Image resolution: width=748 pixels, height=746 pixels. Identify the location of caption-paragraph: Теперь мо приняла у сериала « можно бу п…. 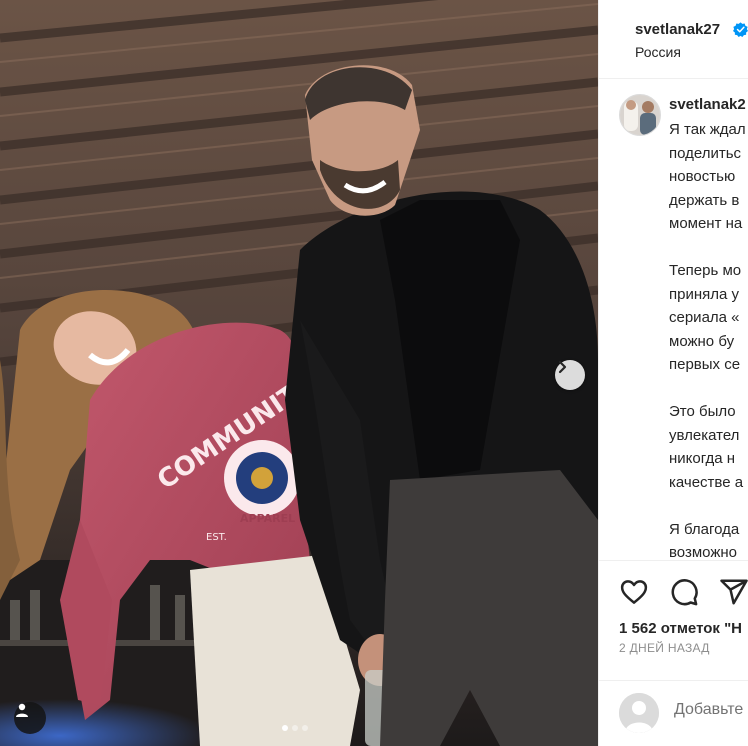
(705, 317).